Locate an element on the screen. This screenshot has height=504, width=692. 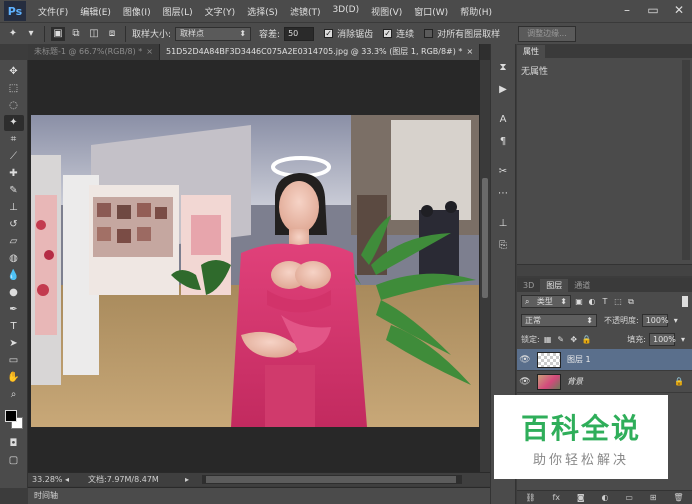
restore-button: ▭ is located at coordinates (653, 10).